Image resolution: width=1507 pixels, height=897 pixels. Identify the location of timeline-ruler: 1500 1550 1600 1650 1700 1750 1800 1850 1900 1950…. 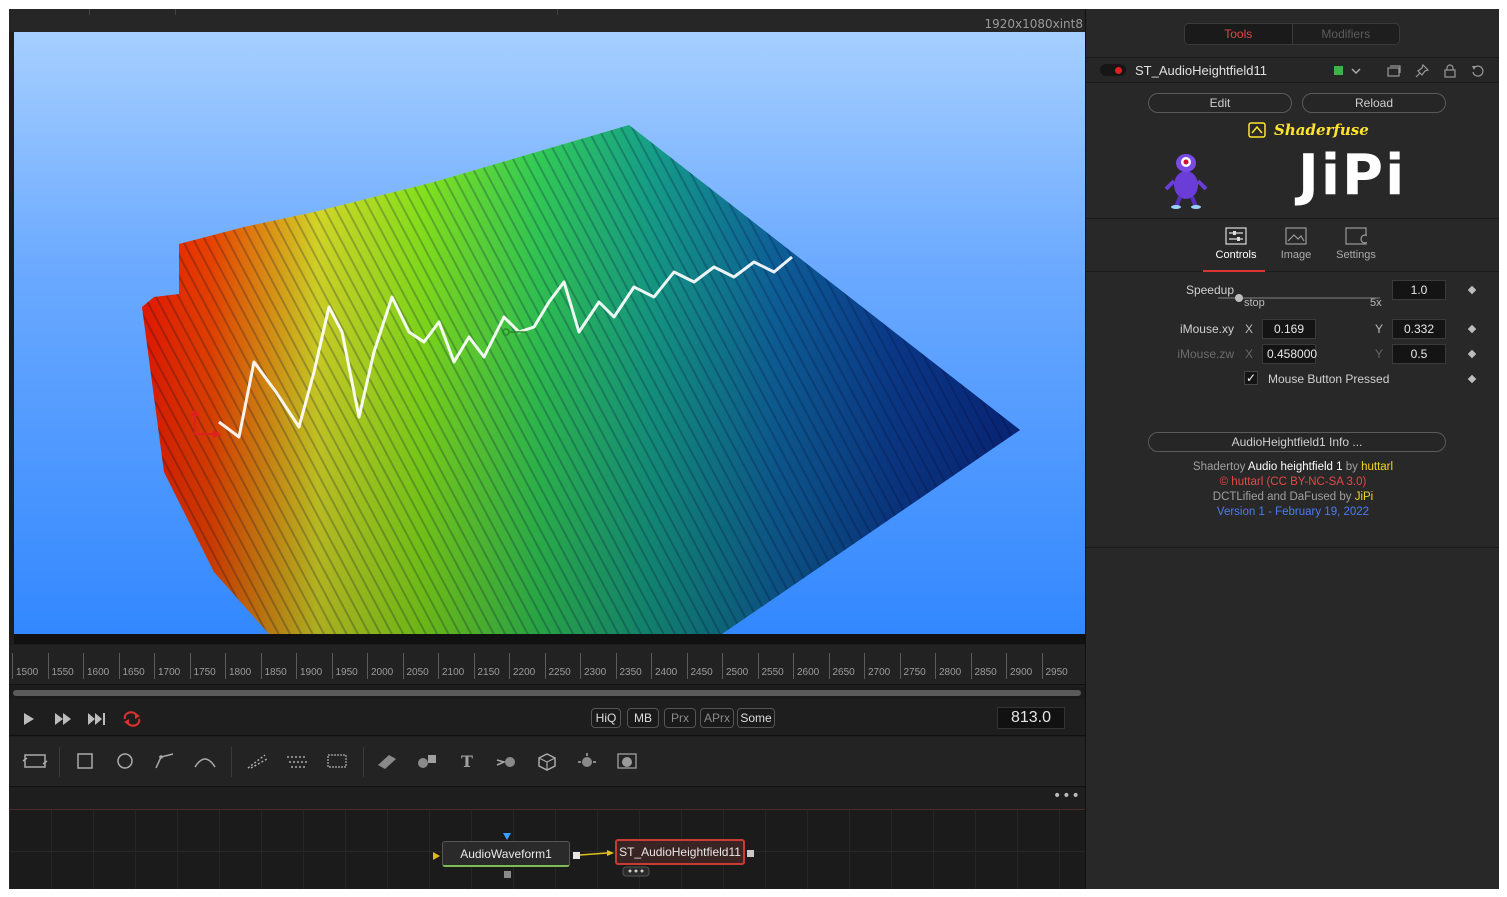
(547, 665).